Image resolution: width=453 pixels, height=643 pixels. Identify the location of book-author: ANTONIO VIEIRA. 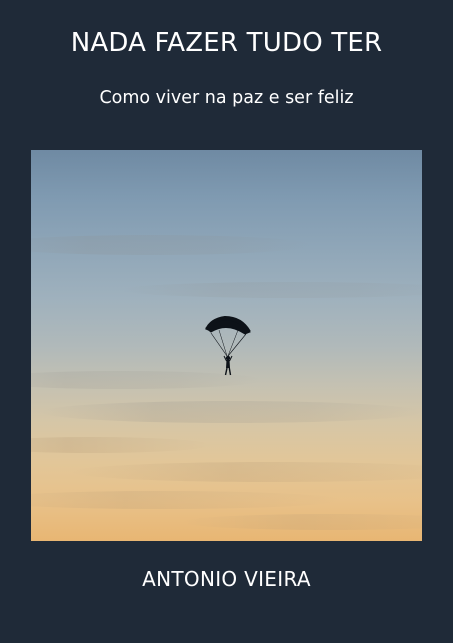
(226, 579).